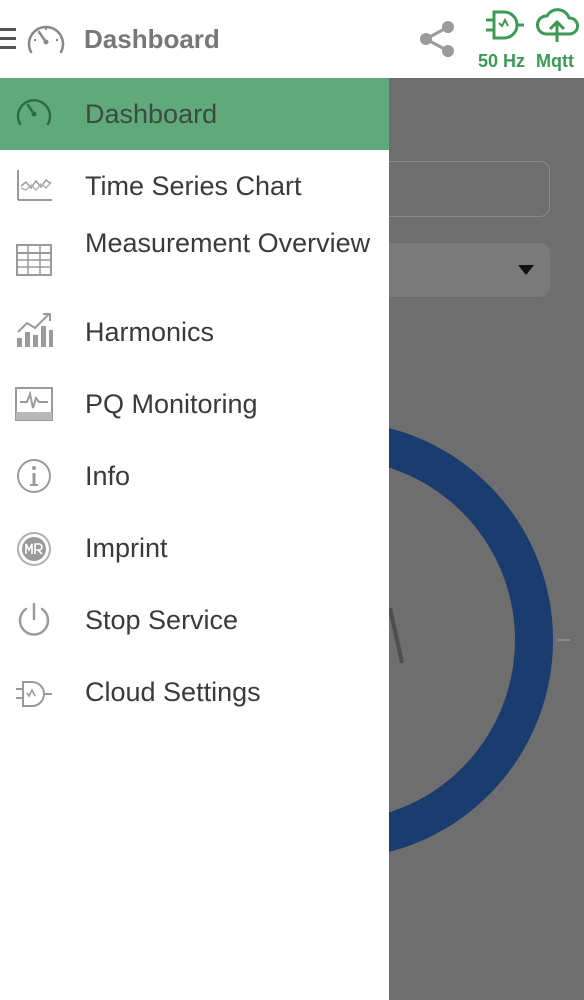  I want to click on nav-item-info: Info, so click(194, 480).